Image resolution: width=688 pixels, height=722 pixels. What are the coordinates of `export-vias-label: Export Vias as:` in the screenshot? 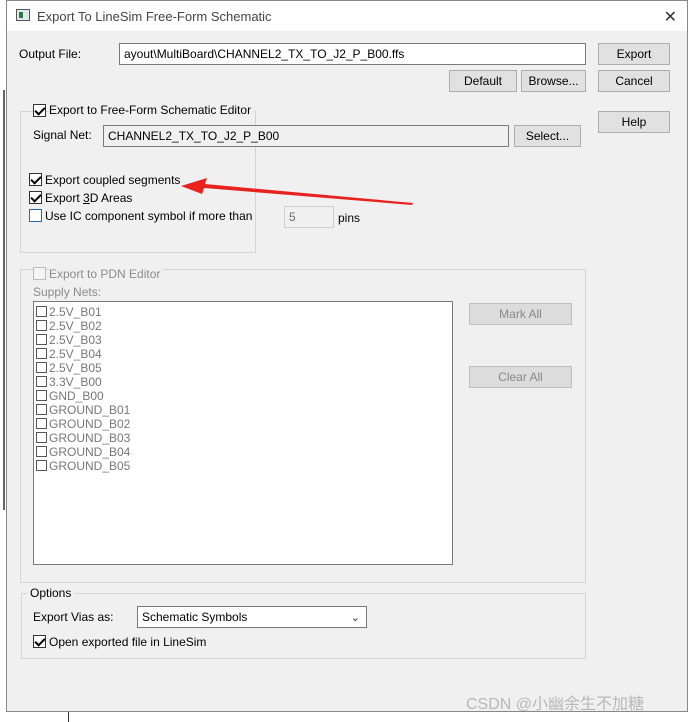 It's located at (73, 617).